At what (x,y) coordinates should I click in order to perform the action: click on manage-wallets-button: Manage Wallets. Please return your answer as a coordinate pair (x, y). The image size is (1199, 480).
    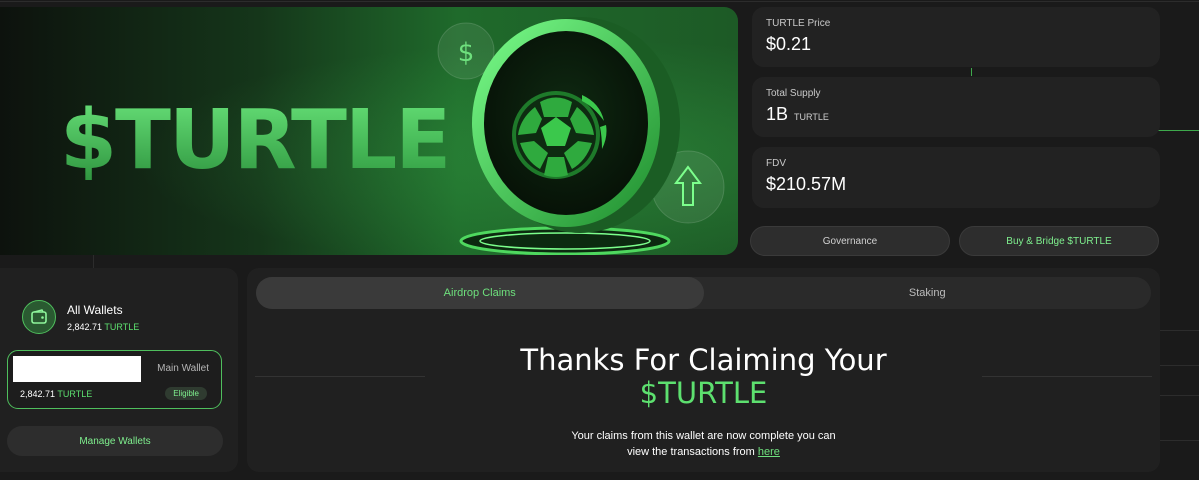
    Looking at the image, I should click on (115, 441).